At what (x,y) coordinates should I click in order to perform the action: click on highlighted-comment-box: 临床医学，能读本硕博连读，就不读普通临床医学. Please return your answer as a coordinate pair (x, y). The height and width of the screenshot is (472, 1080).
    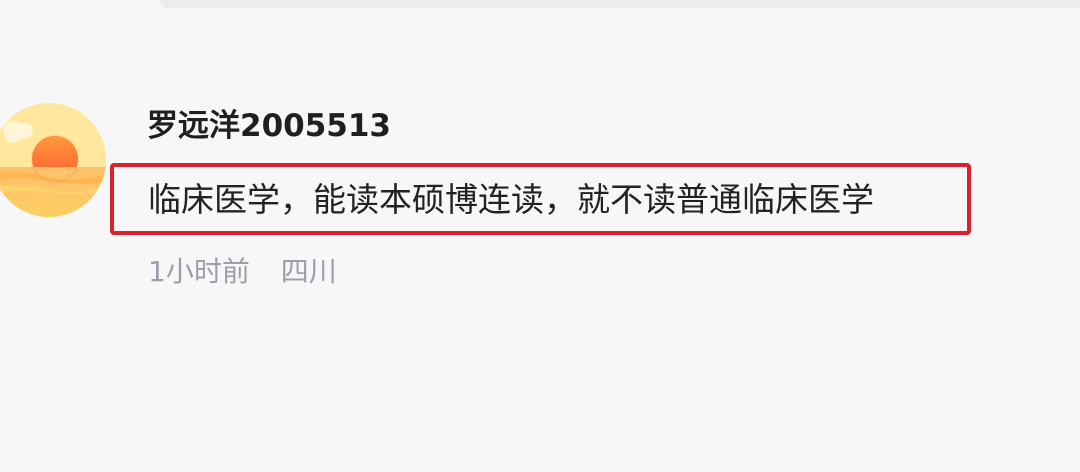
    Looking at the image, I should click on (540, 199).